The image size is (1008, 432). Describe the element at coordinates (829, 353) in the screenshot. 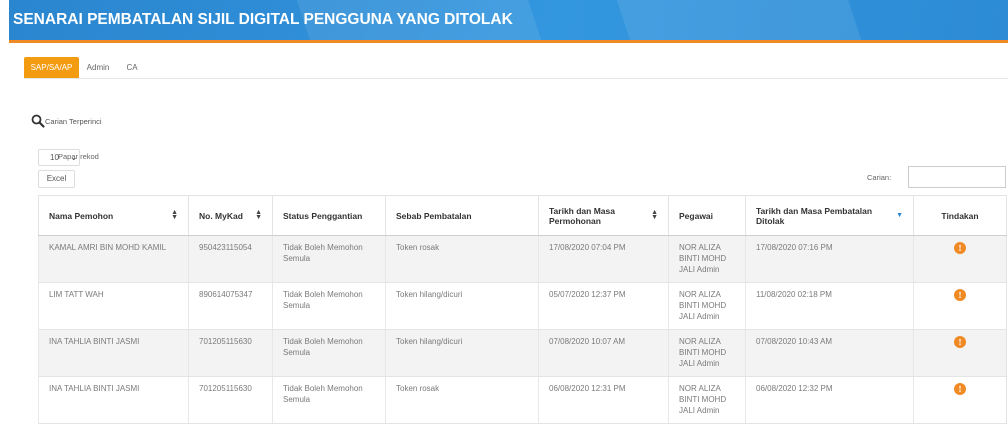

I see `cell-tarikh-ditolak: 07/08/2020 10:43 AM` at that location.